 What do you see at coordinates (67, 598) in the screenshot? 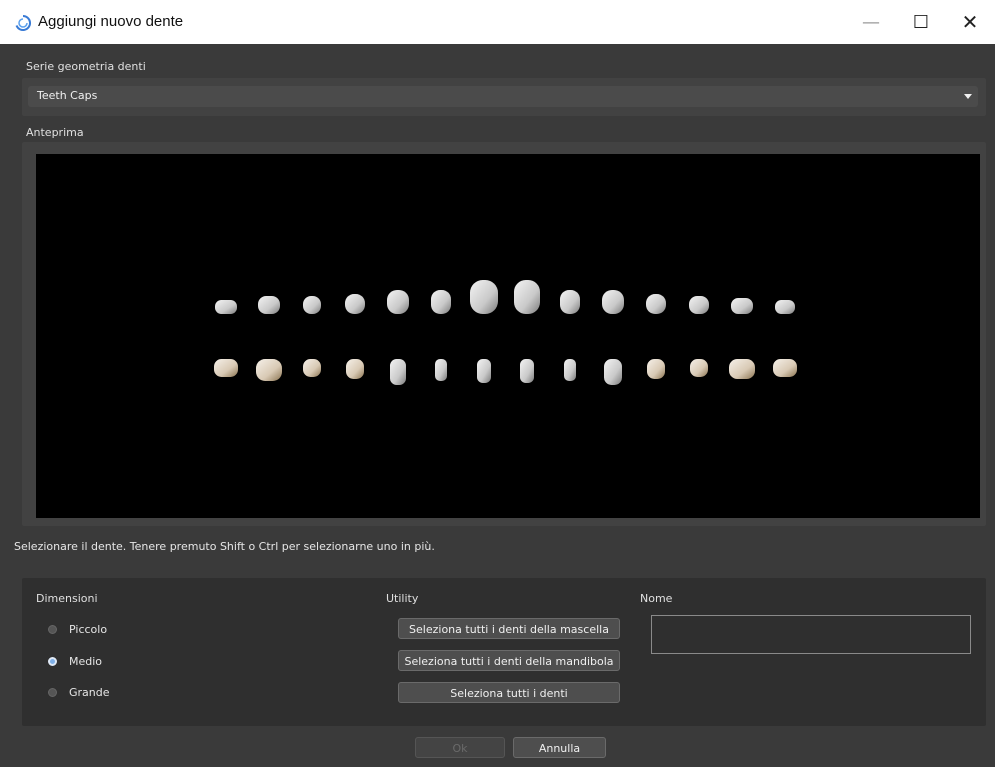
I see `dimensions-label: Dimensioni` at bounding box center [67, 598].